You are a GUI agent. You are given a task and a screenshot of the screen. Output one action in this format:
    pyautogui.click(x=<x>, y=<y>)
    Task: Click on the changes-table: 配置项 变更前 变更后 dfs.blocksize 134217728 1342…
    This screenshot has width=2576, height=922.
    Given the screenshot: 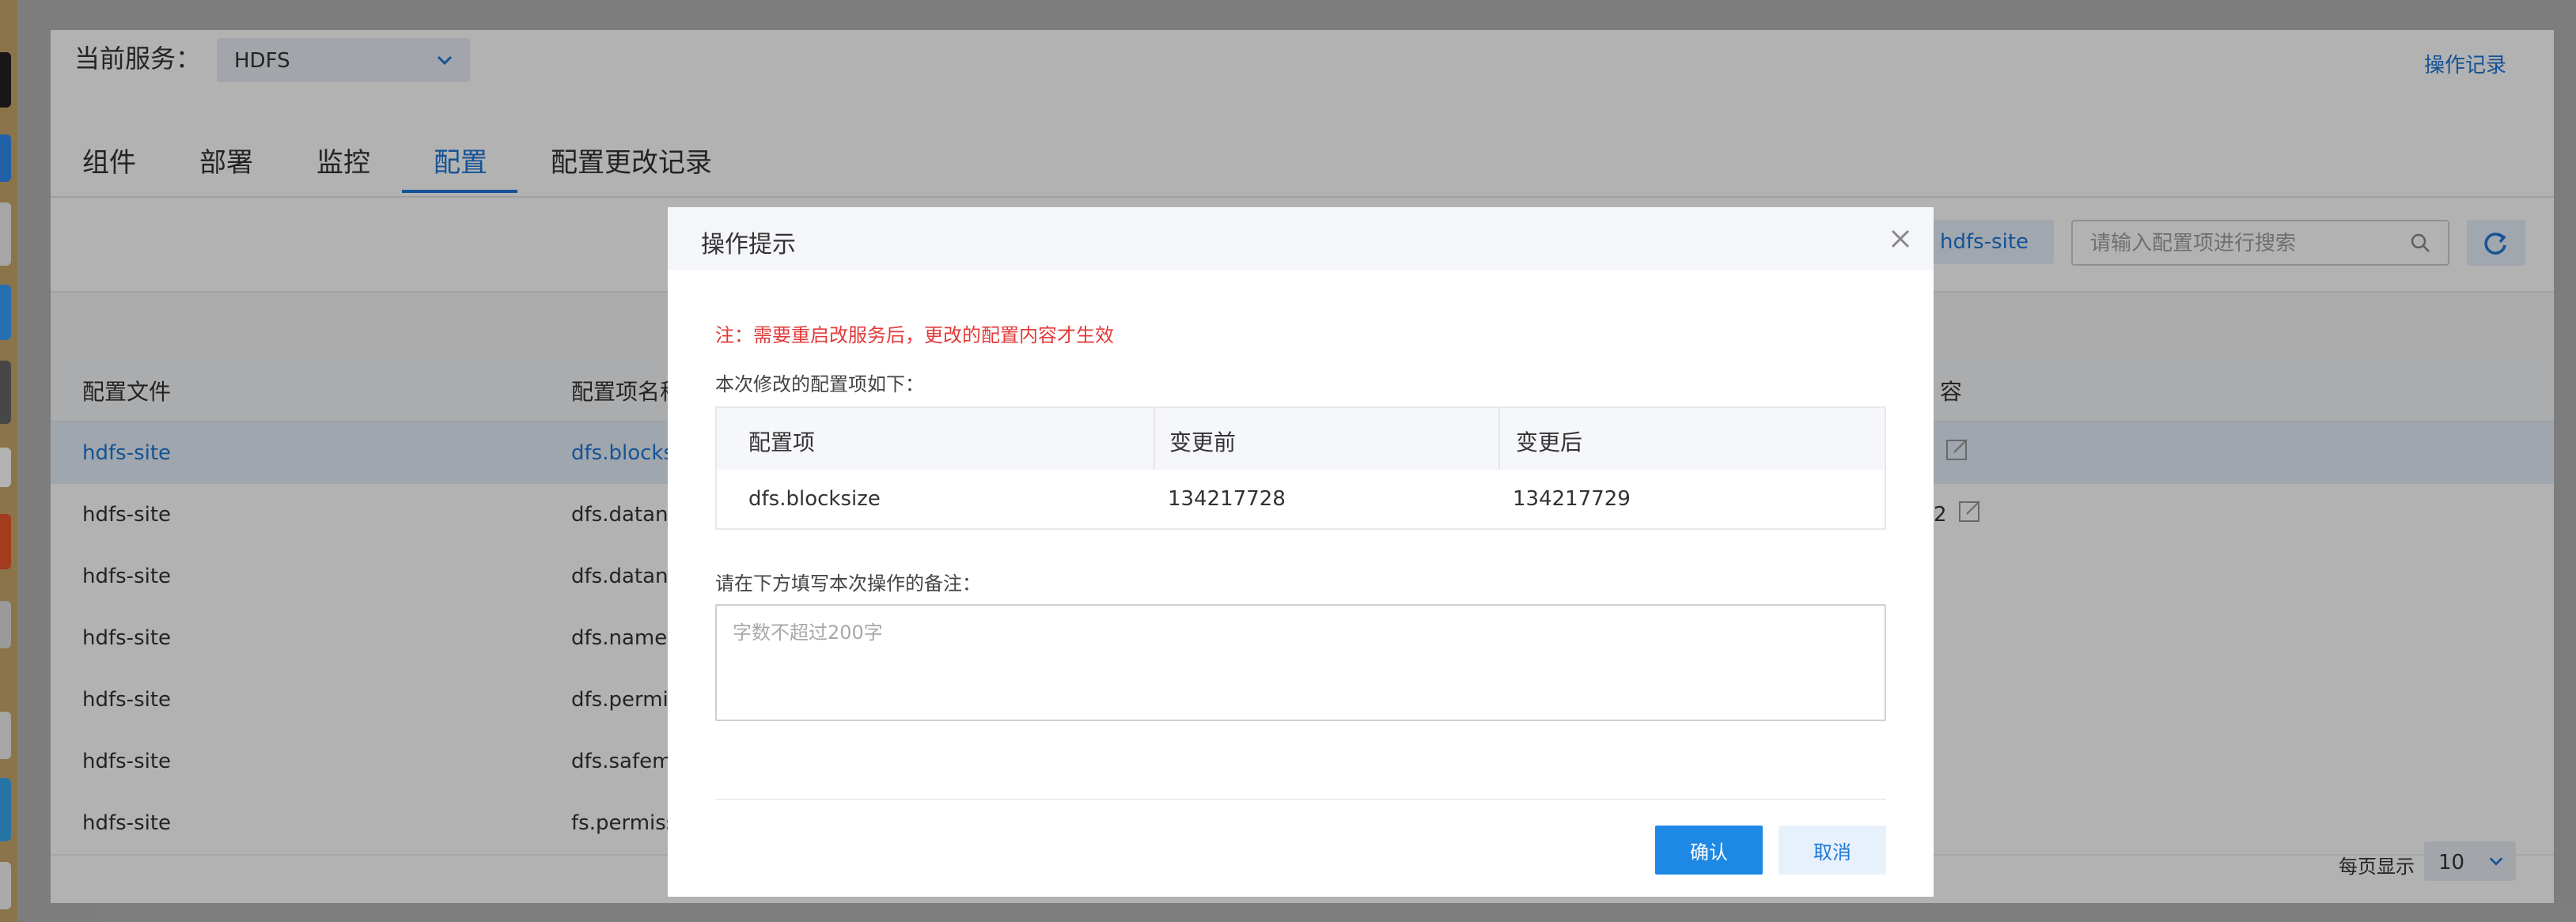 What is the action you would take?
    pyautogui.click(x=1300, y=468)
    